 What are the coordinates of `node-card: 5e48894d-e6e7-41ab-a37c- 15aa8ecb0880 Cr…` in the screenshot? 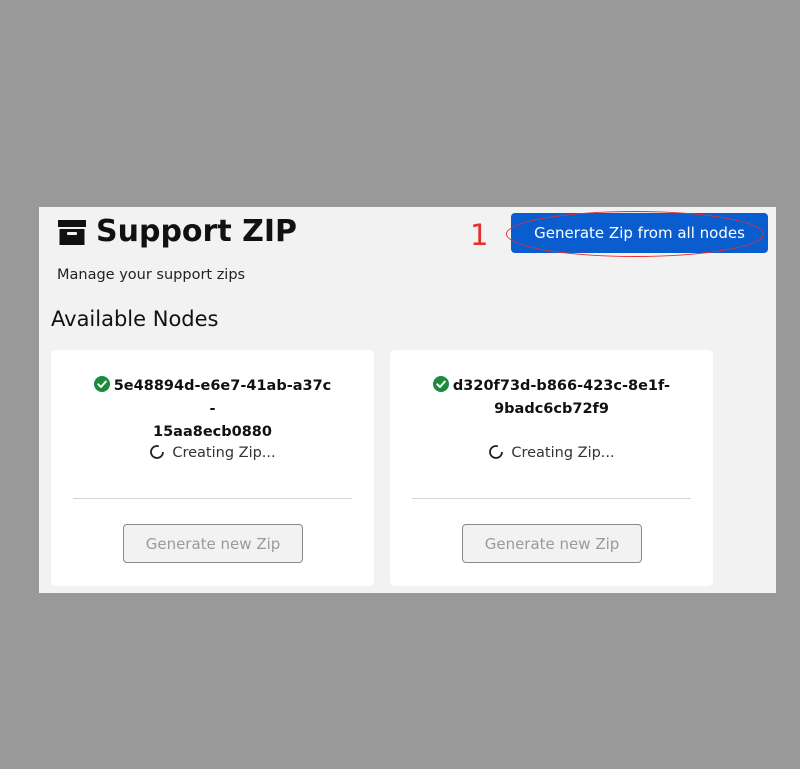 It's located at (212, 468).